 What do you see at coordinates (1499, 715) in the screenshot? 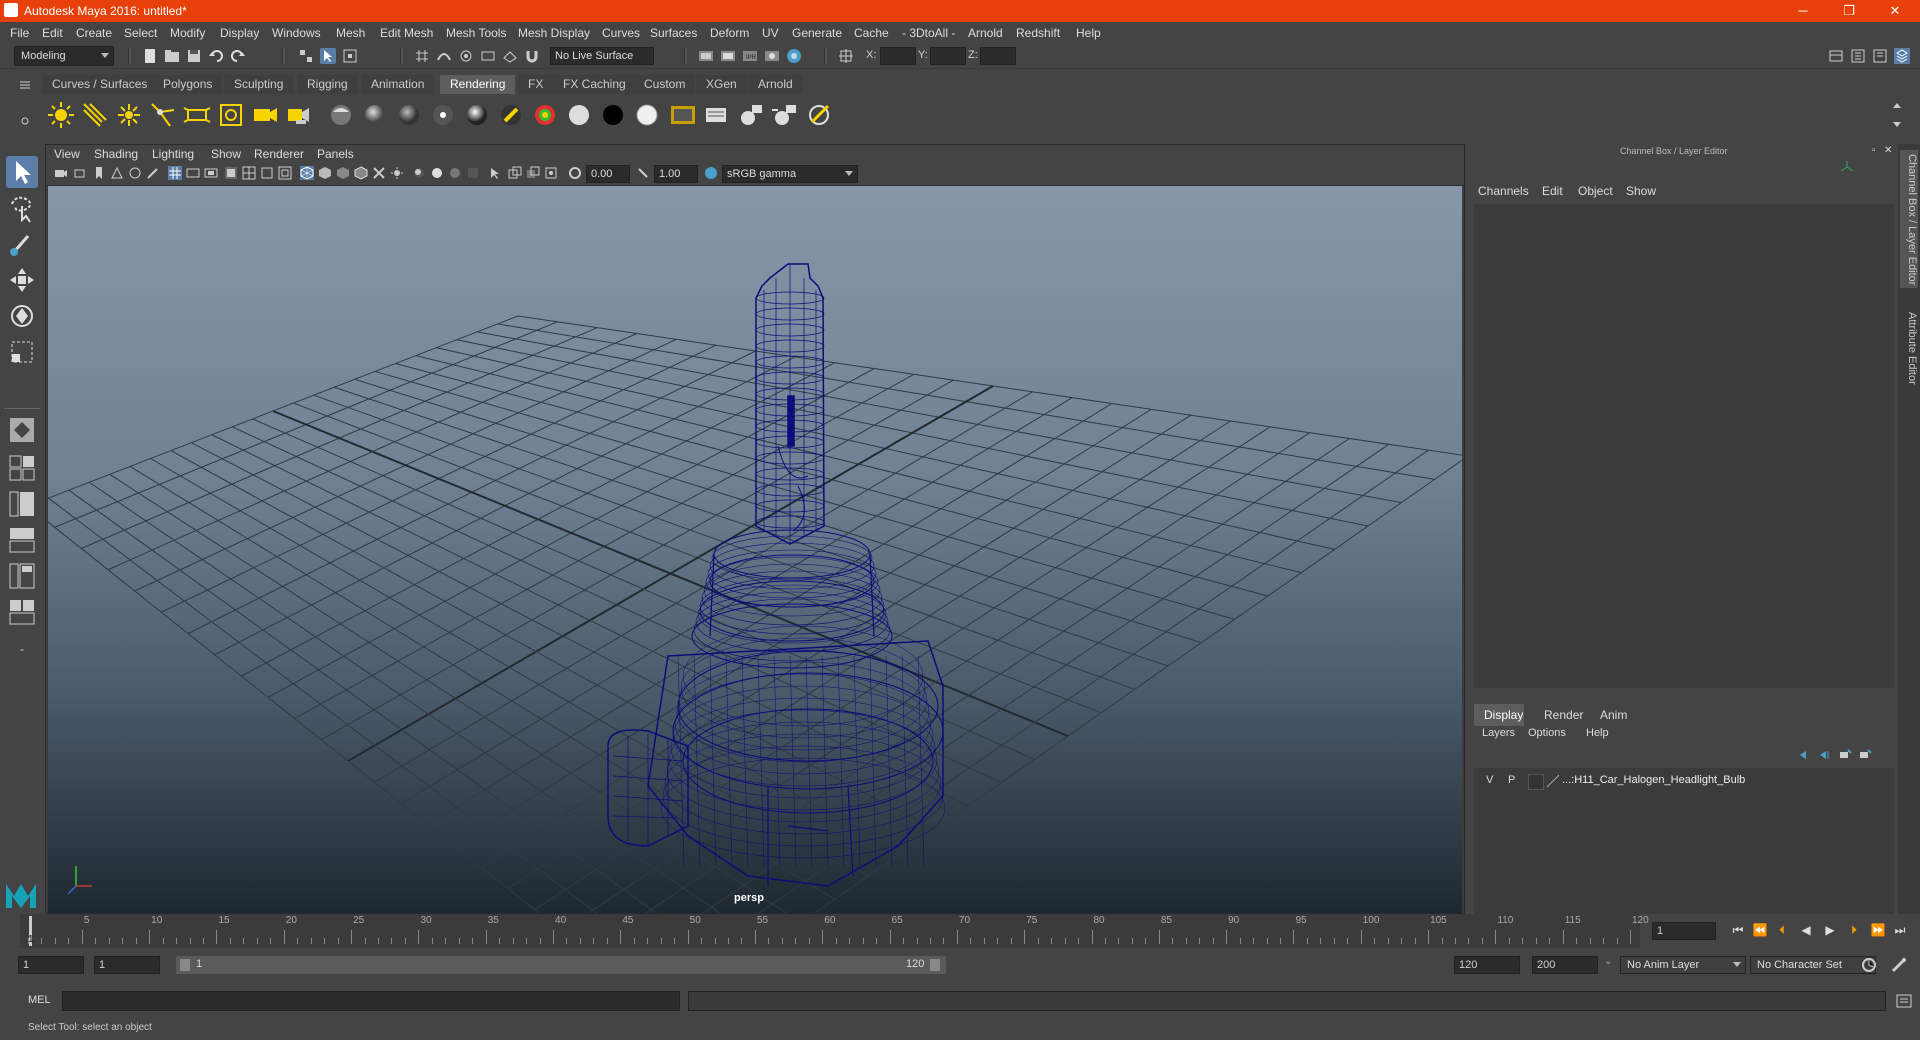
I see `layer-tab-display: Display` at bounding box center [1499, 715].